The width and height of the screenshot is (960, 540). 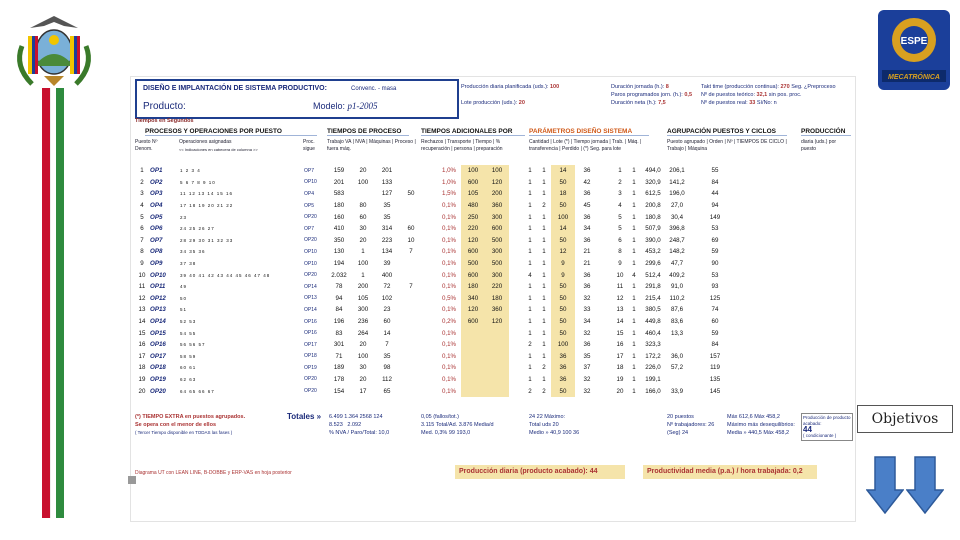 What do you see at coordinates (339, 287) in the screenshot?
I see `cell-va: 78` at bounding box center [339, 287].